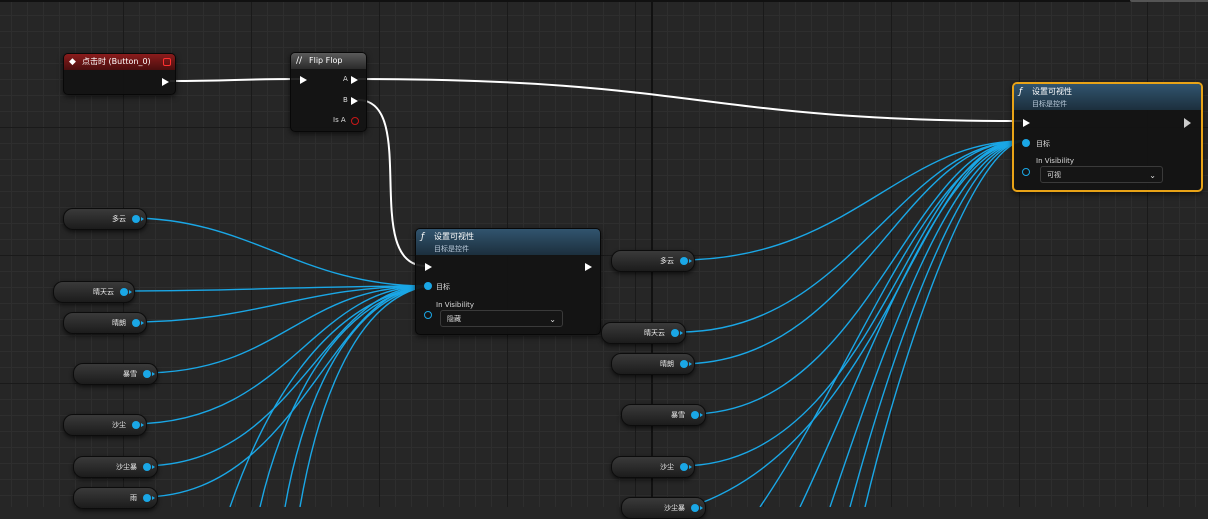 The image size is (1208, 519). I want to click on flipflop-node-title: Flip Flop, so click(326, 60).